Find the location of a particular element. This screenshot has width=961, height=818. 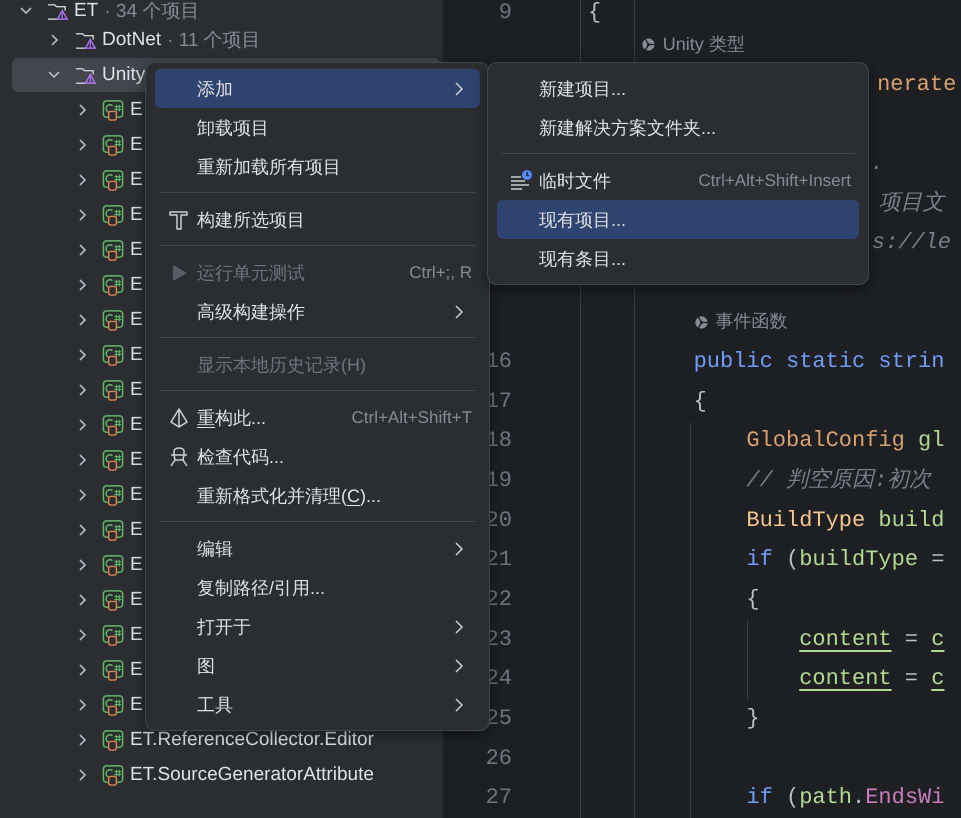

inlay-hint: Unity 类型 is located at coordinates (703, 44).